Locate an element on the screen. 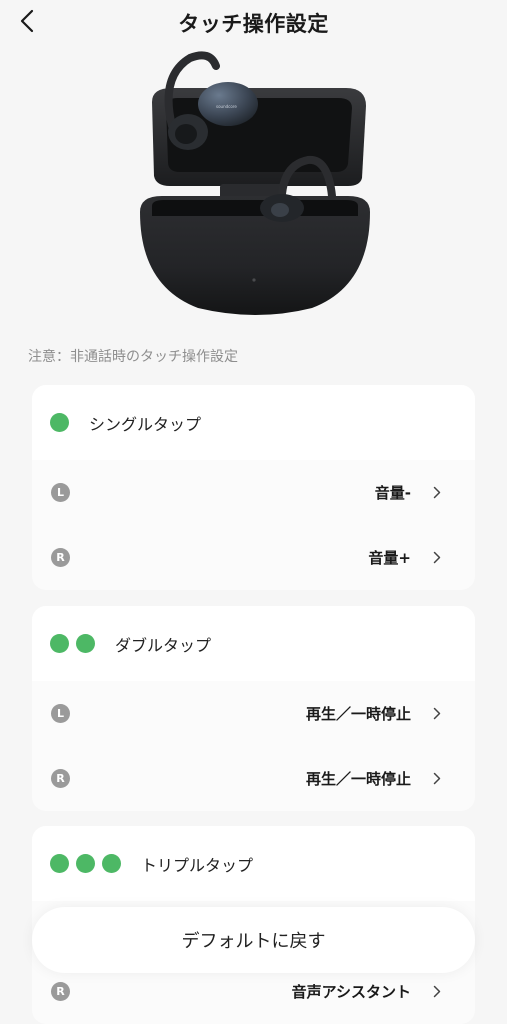 The image size is (507, 1024). section-header: トリプルタップ is located at coordinates (253, 863).